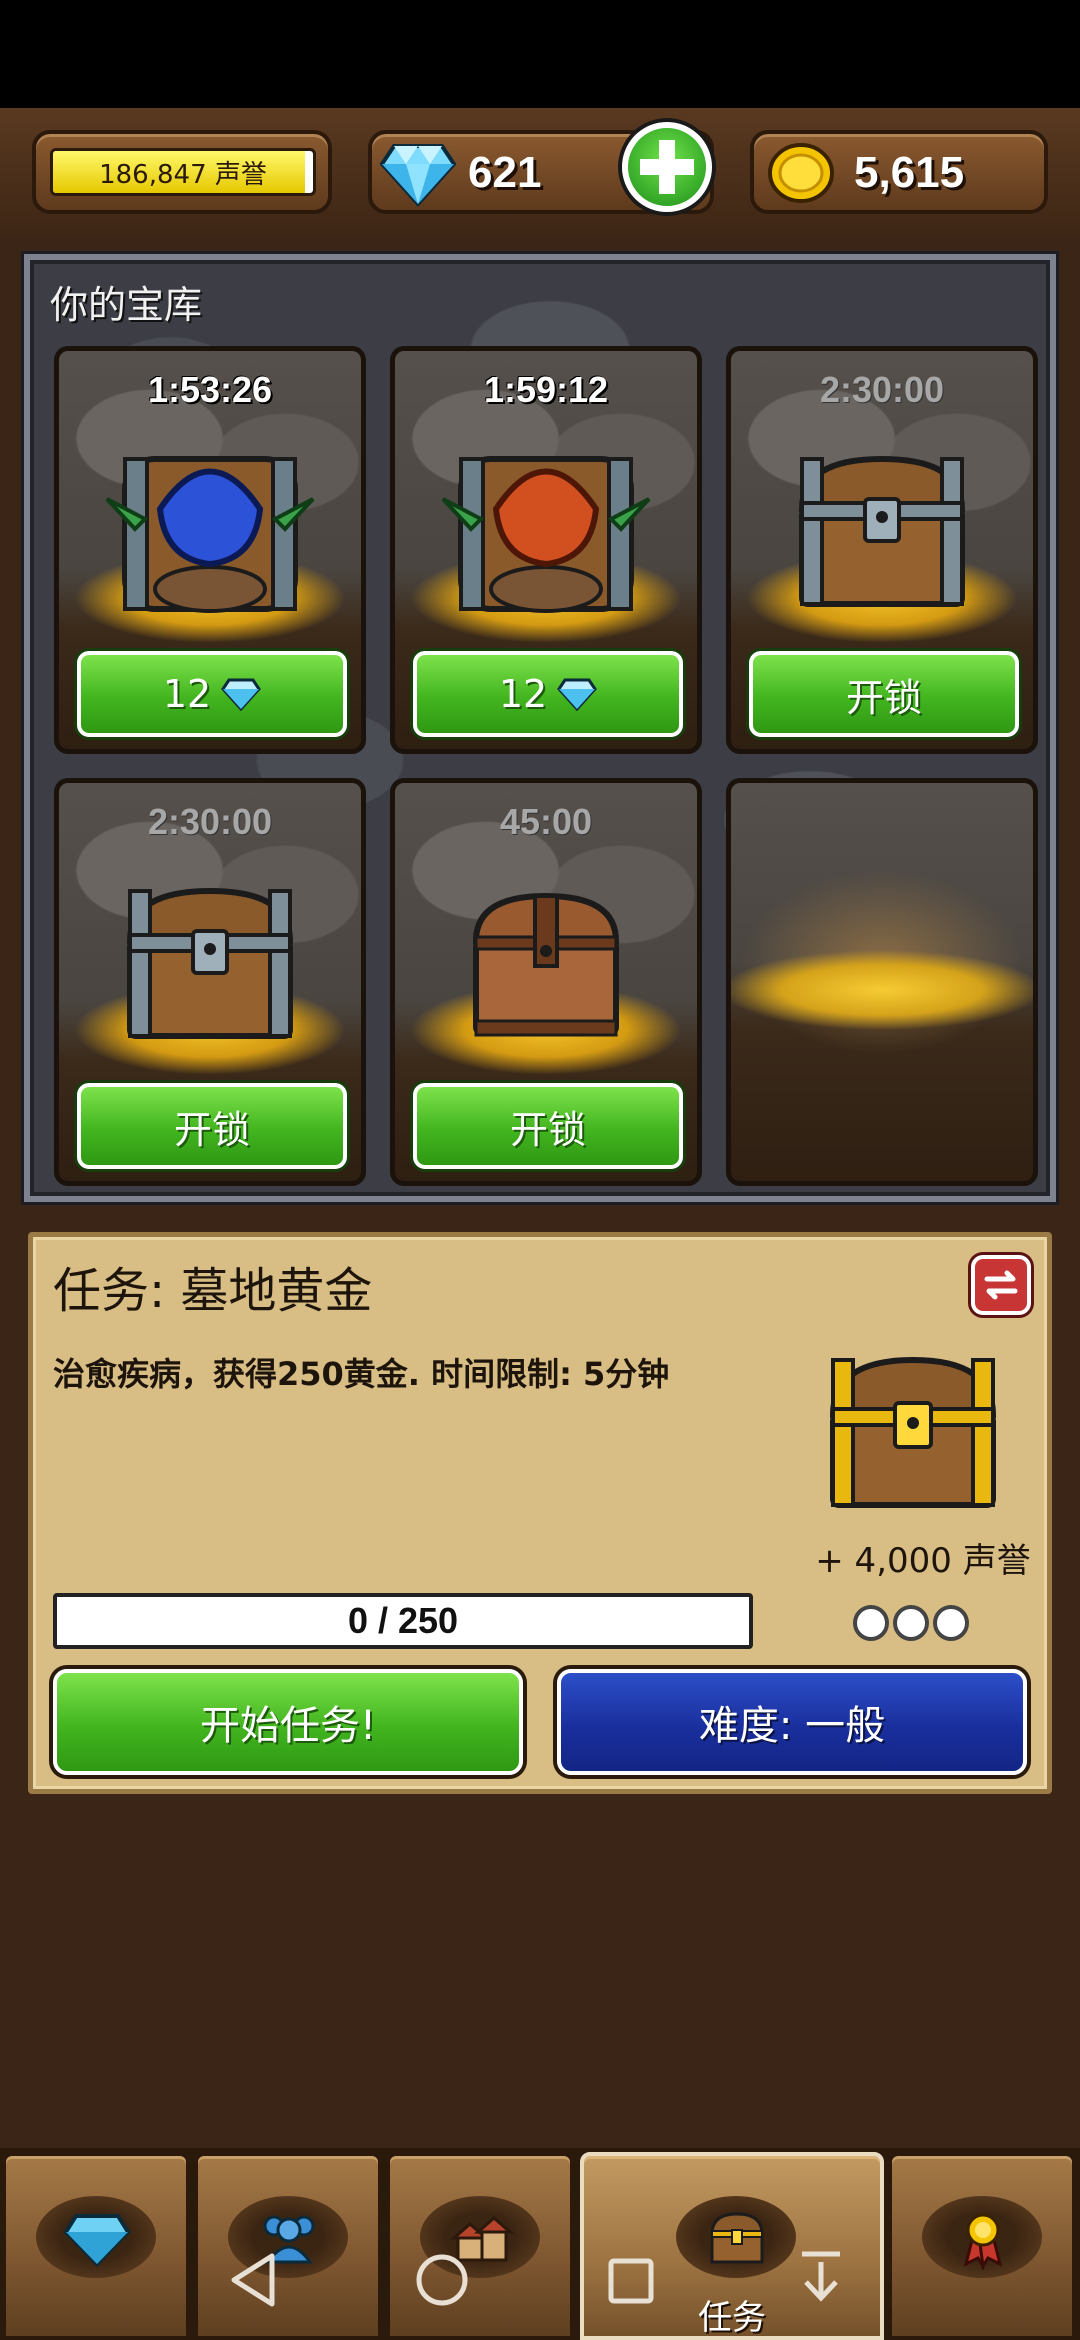 Image resolution: width=1080 pixels, height=2340 pixels. I want to click on bottom-nav: 任务, so click(540, 2244).